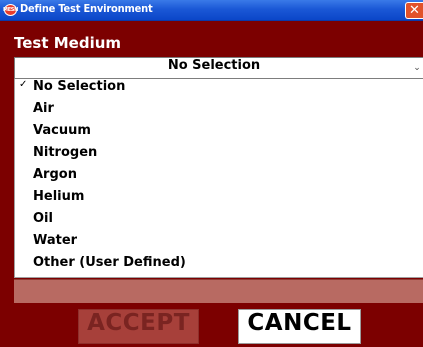 The height and width of the screenshot is (347, 423). Describe the element at coordinates (68, 43) in the screenshot. I see `test-medium-heading: Test Medium` at that location.